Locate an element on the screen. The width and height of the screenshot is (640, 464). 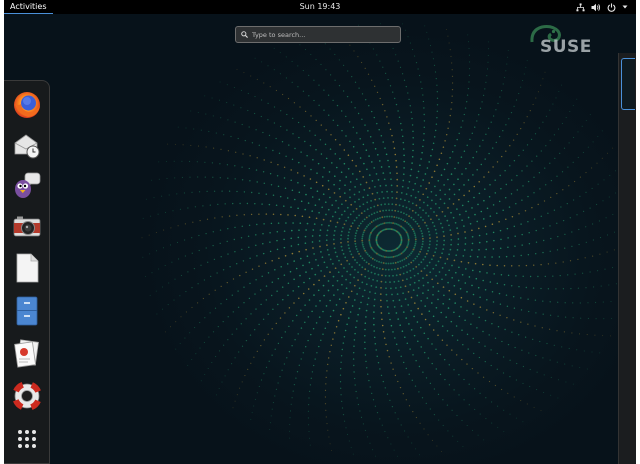
evolution-mail-icon is located at coordinates (27, 146).